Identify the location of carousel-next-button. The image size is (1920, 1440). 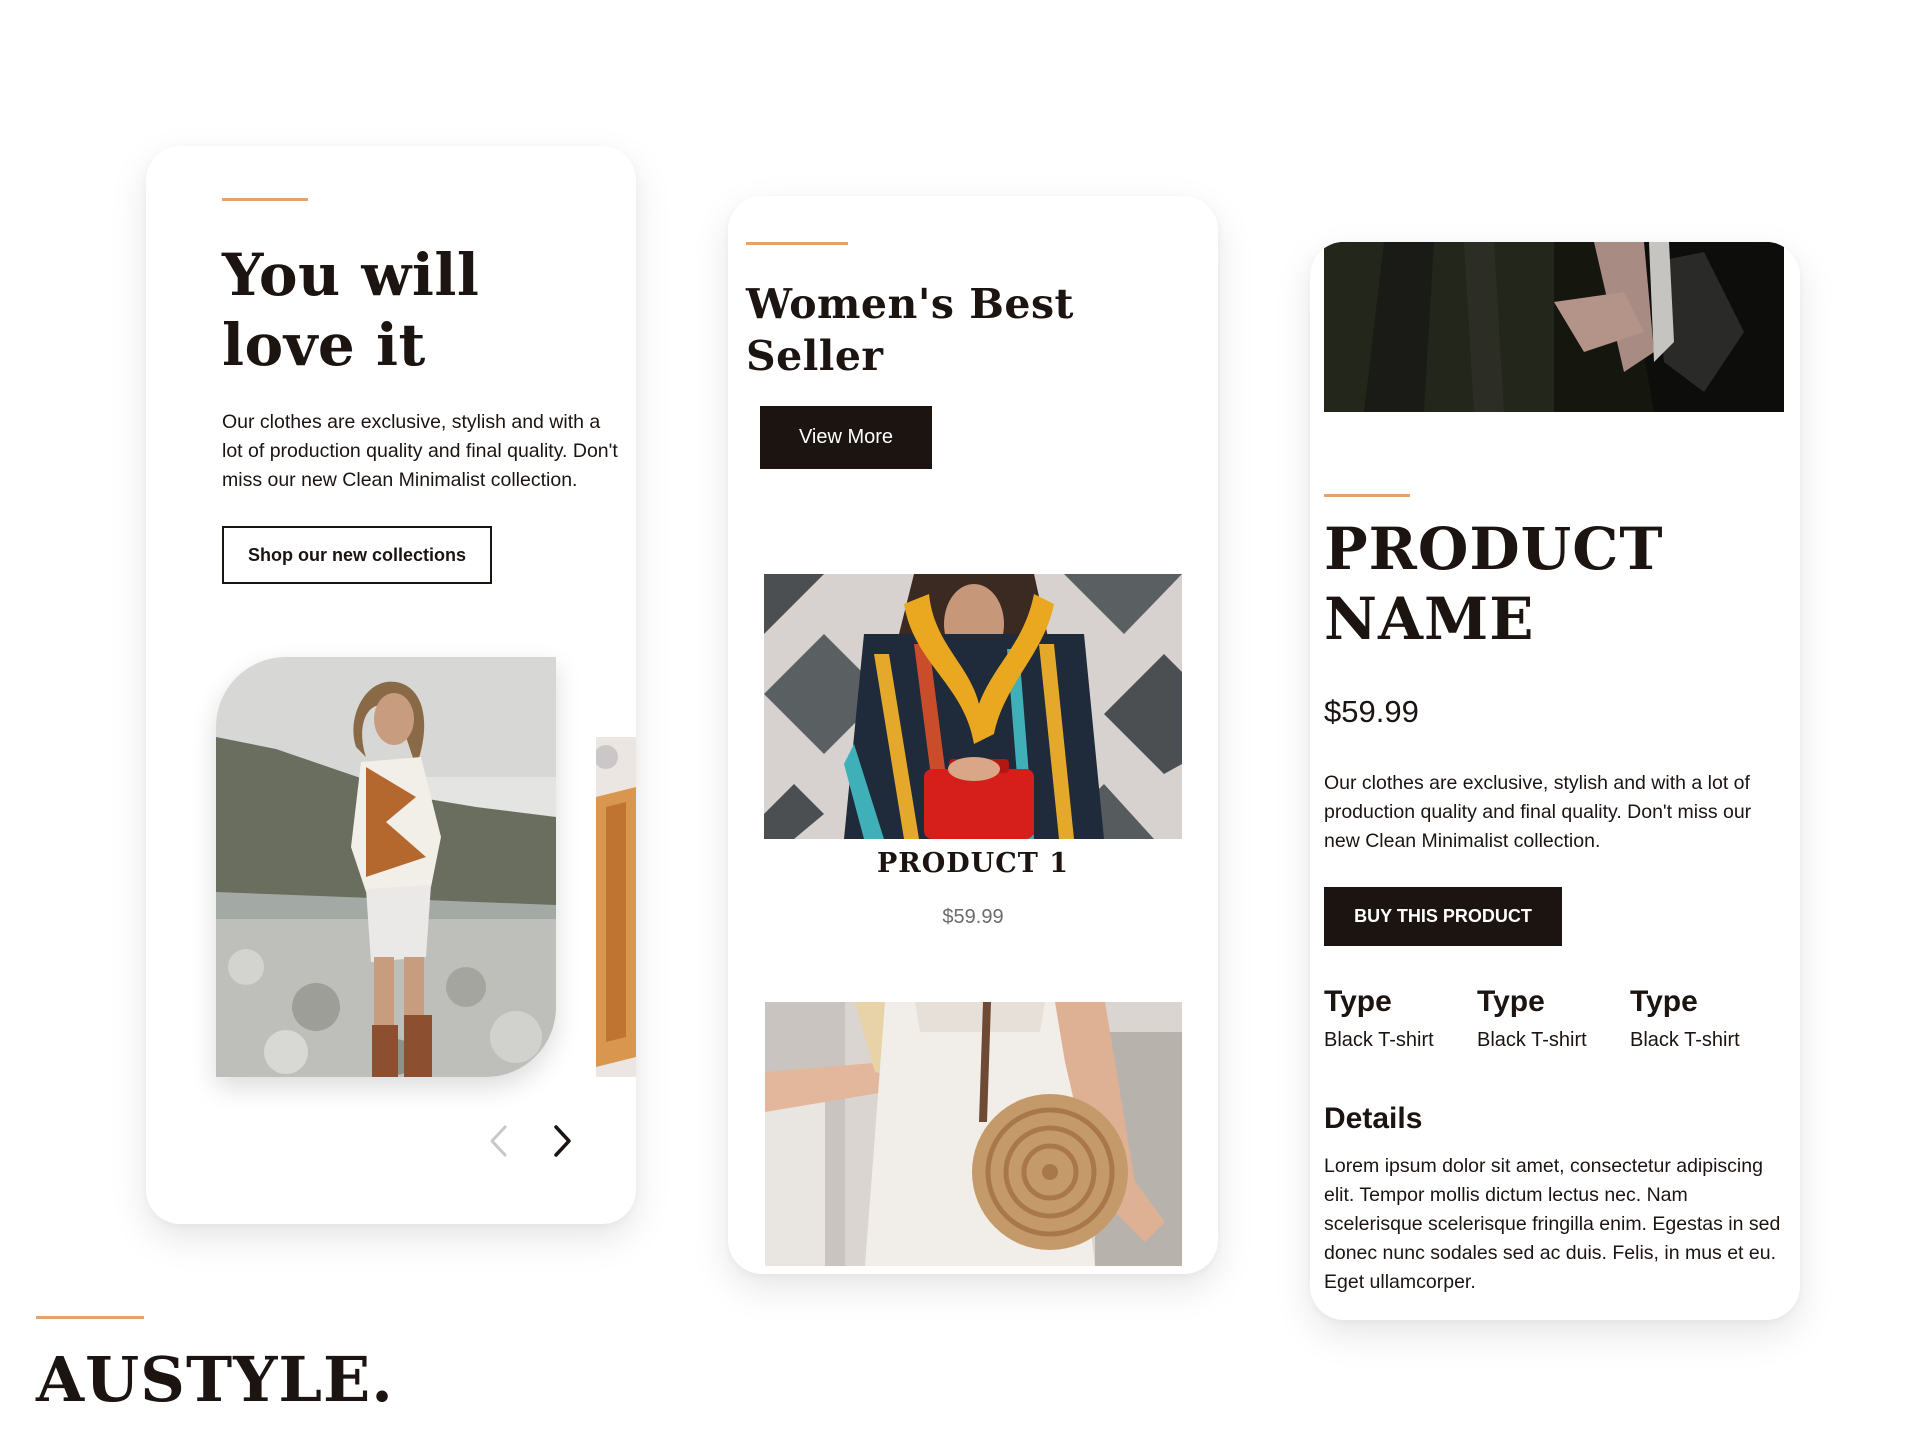
(562, 1141).